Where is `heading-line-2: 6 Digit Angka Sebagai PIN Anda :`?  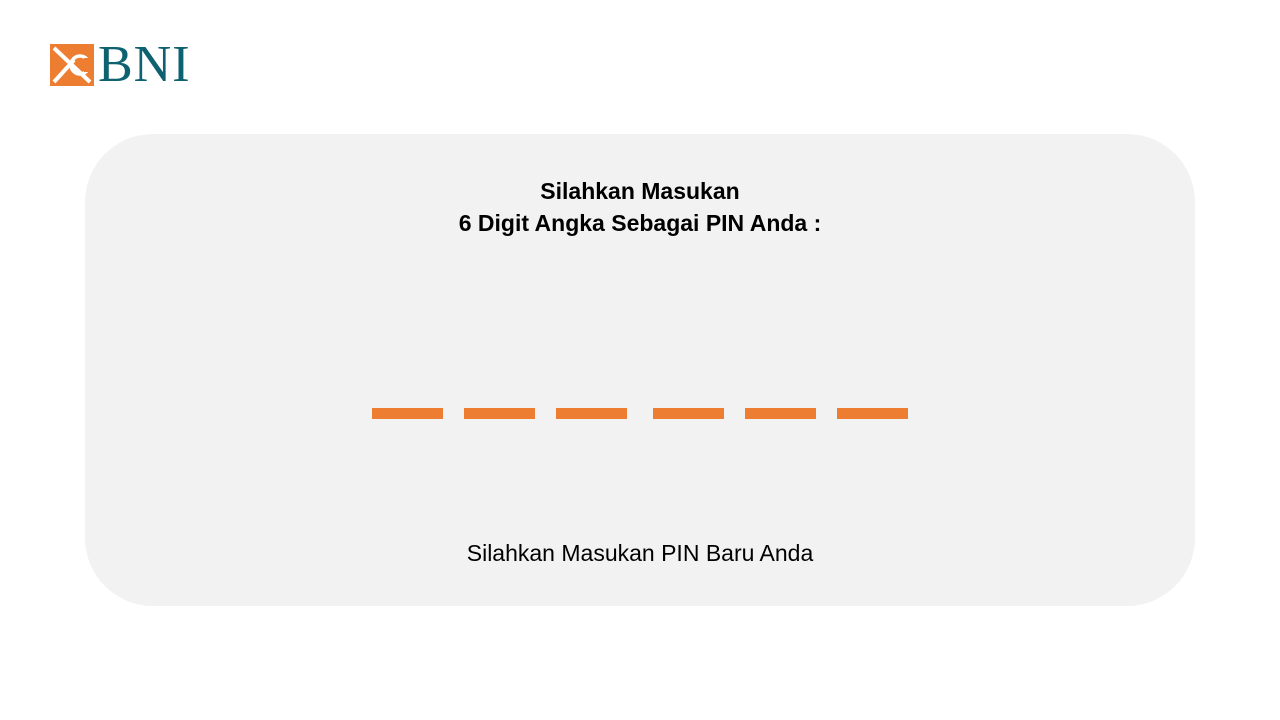 heading-line-2: 6 Digit Angka Sebagai PIN Anda : is located at coordinates (640, 223).